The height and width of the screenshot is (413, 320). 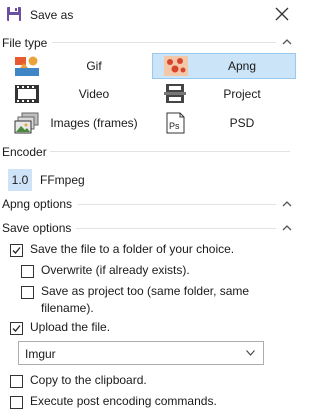 I want to click on floppy-disk-icon, so click(x=14, y=14).